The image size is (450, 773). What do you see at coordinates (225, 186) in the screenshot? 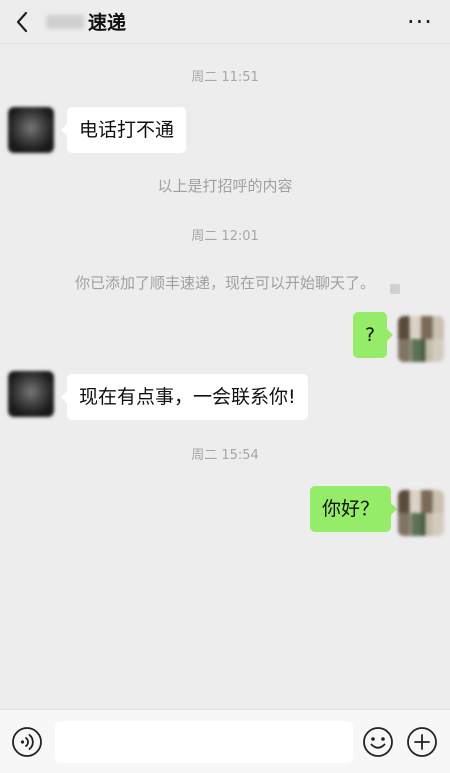
I see `system-message: 以上是打招呼的内容` at bounding box center [225, 186].